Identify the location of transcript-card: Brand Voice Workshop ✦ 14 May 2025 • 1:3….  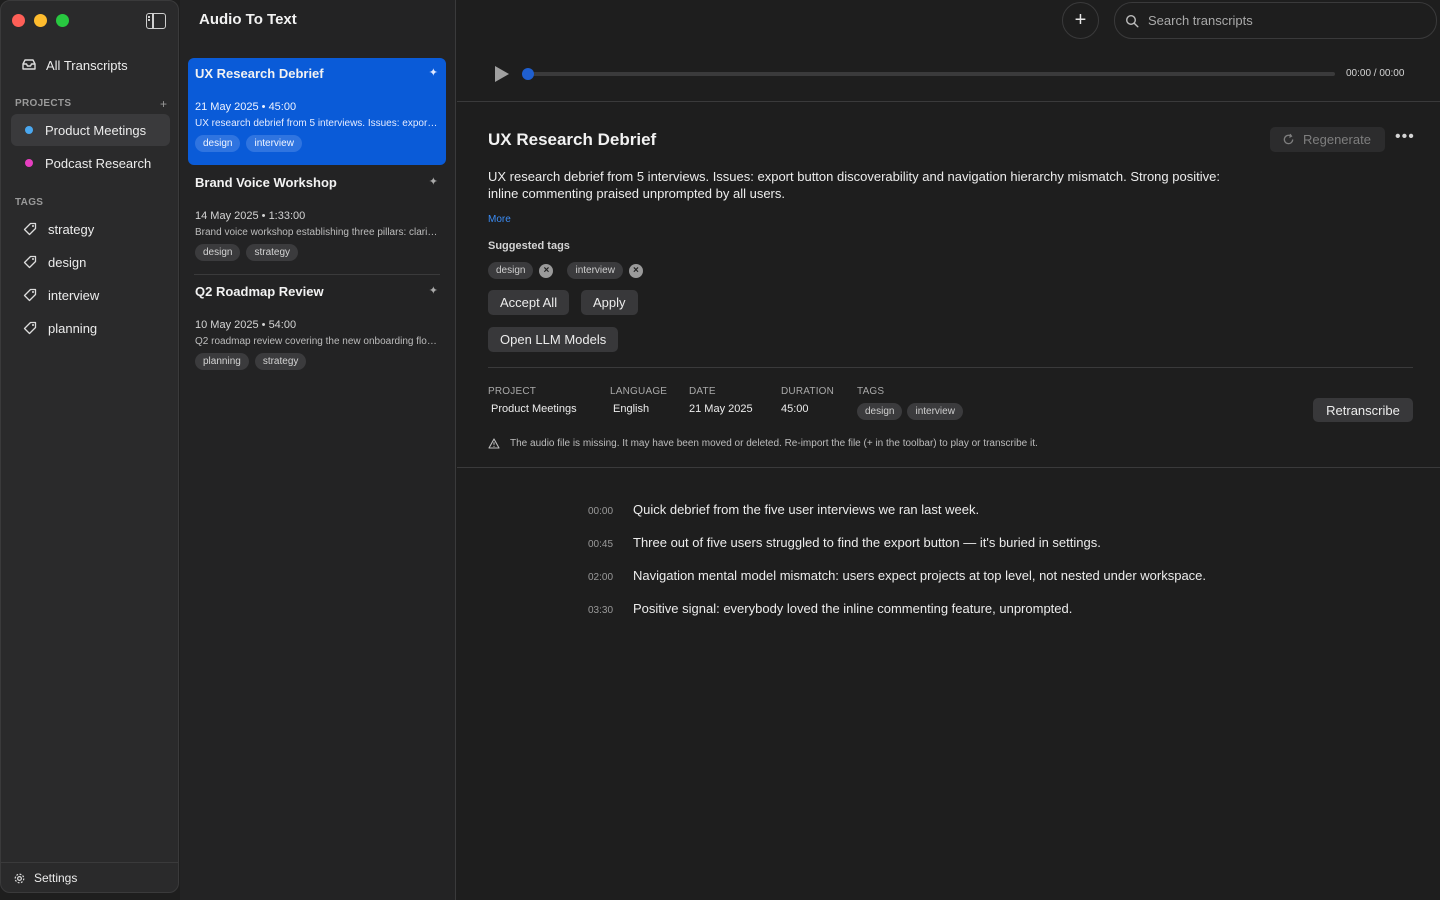
(317, 220).